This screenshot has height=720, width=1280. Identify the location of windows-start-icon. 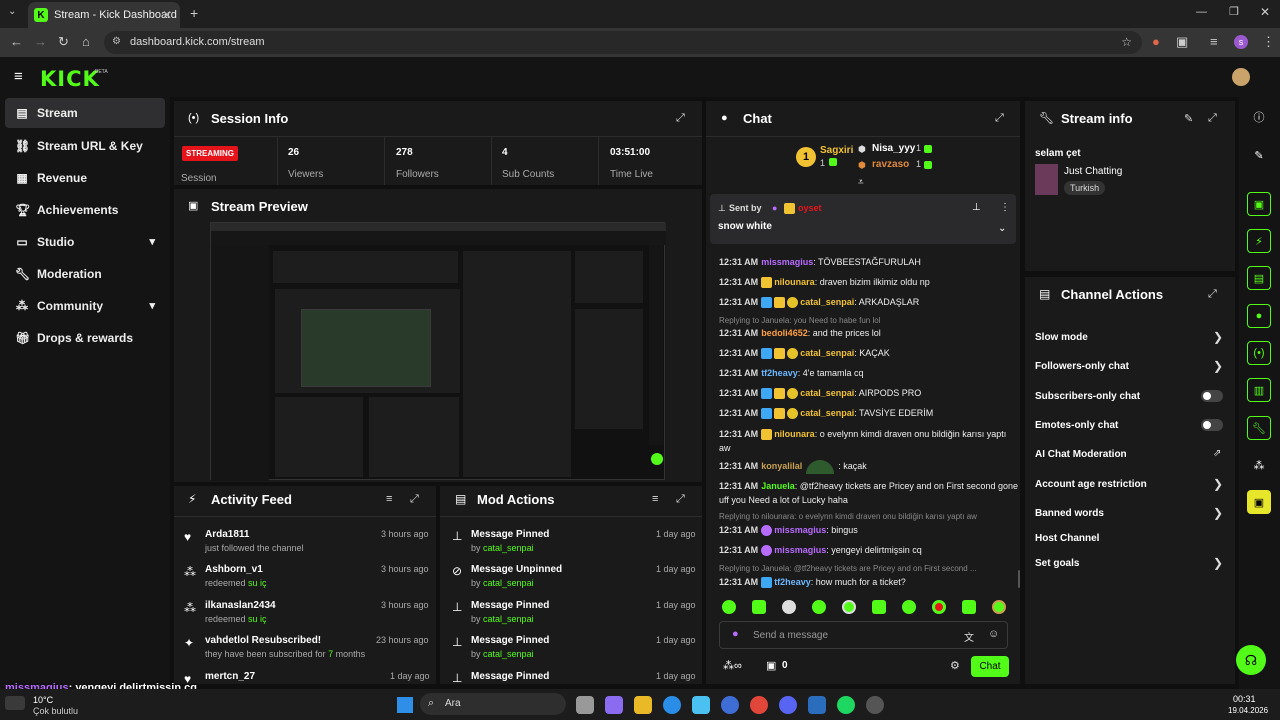
(405, 705).